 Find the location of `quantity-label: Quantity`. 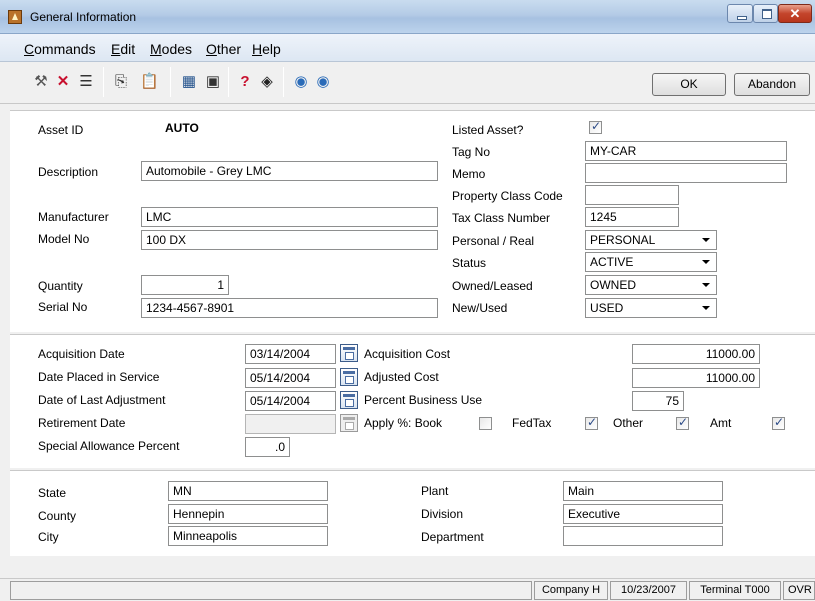

quantity-label: Quantity is located at coordinates (60, 286).